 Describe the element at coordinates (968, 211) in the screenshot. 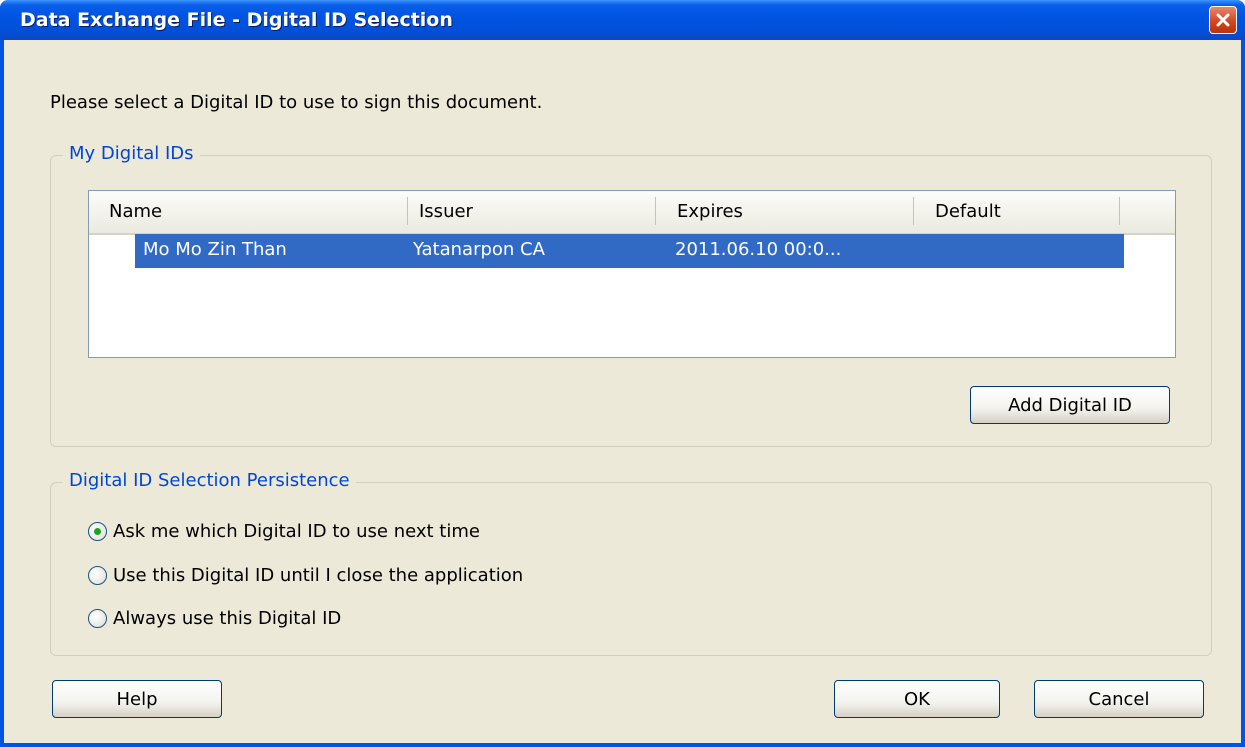

I see `column-header-default: Default` at that location.